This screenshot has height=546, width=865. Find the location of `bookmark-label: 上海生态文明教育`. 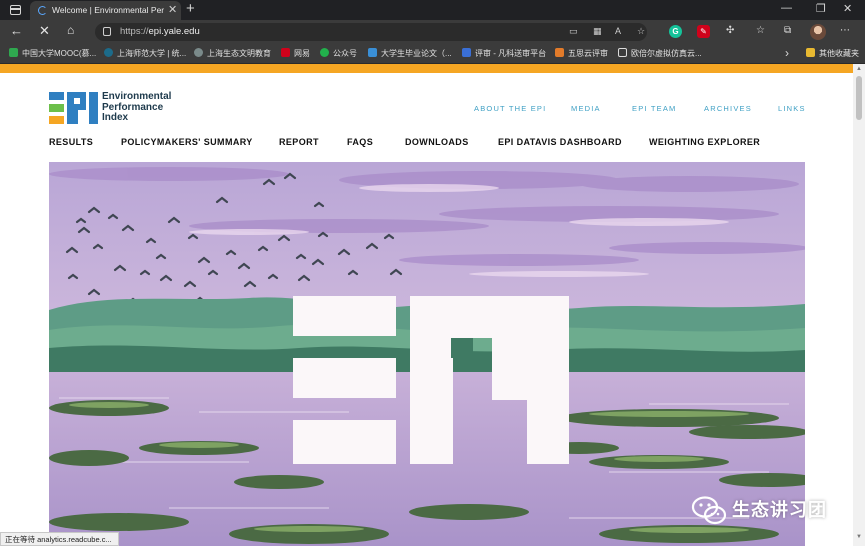

bookmark-label: 上海生态文明教育 is located at coordinates (239, 53).